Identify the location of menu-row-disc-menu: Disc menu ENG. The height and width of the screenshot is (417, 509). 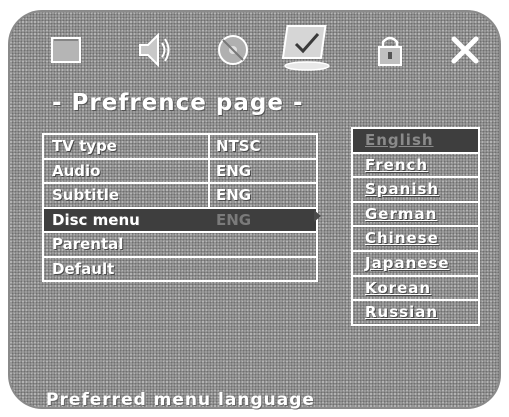
(180, 220).